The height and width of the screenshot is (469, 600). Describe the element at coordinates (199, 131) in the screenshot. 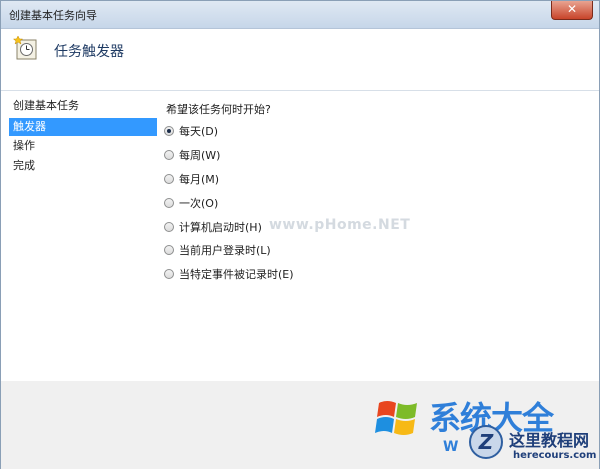

I see `radio-label: 每天(D)` at that location.